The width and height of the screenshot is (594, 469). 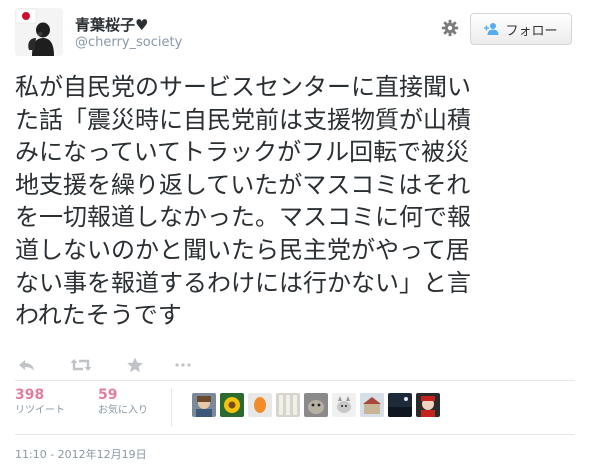 I want to click on tweet-line: を一切報道しなかった。マスコミに何で報, so click(x=243, y=217).